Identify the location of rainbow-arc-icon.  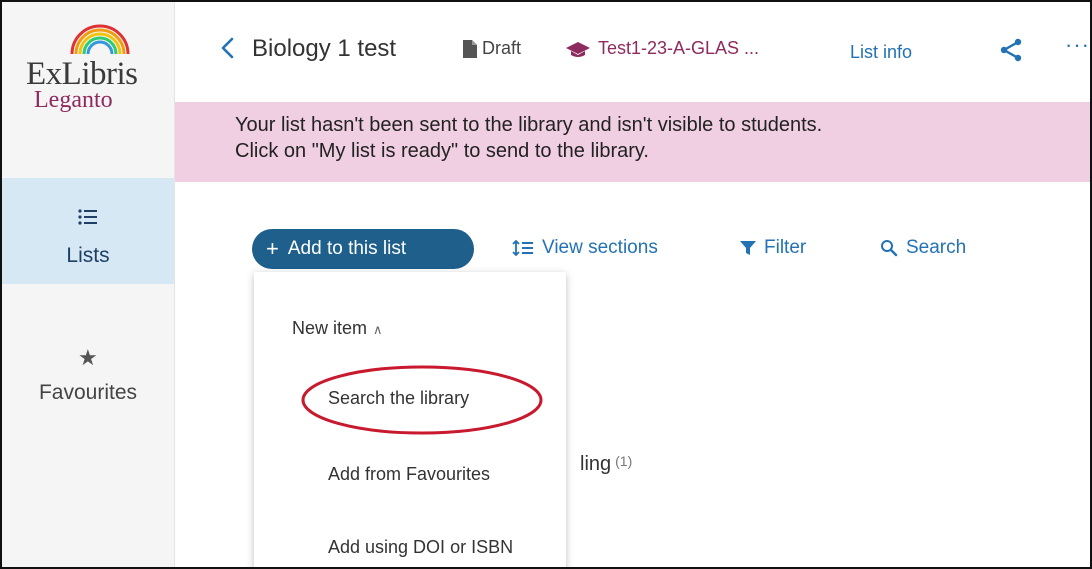
(100, 39).